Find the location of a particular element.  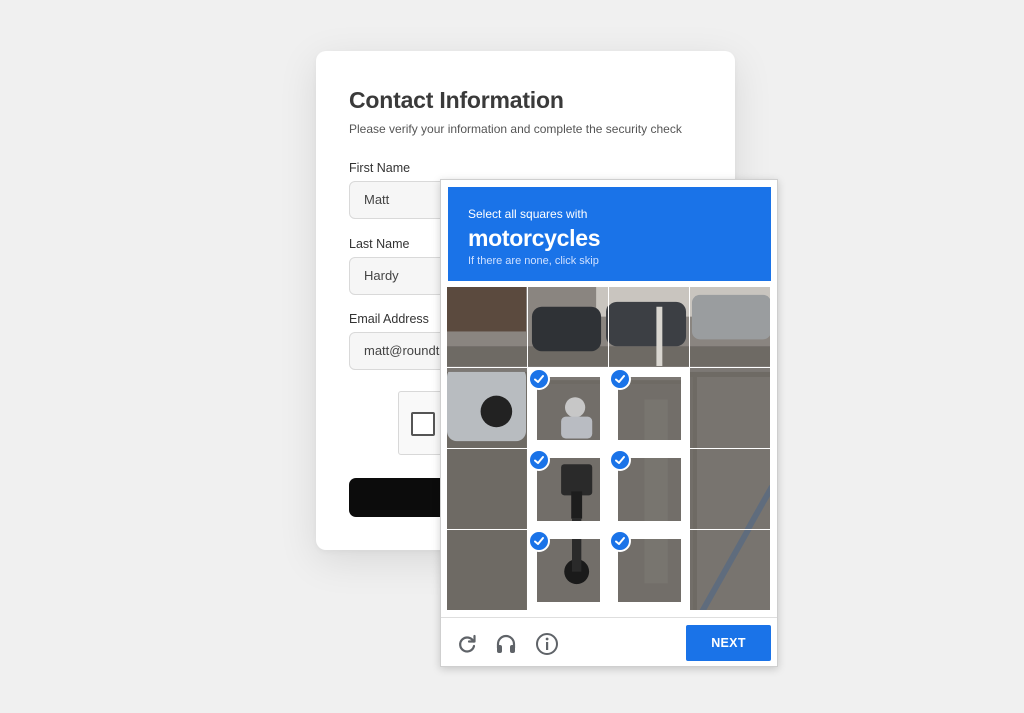

footer-divider is located at coordinates (609, 617).